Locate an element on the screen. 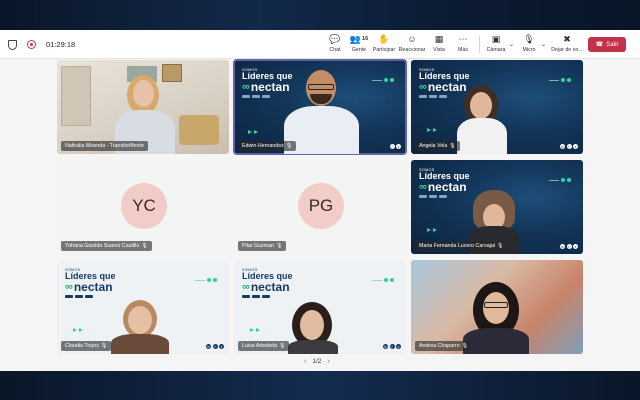 The image size is (640, 400). participant-name-tag: Yohana Giselda Suarez Castillo 🎙 is located at coordinates (106, 246).